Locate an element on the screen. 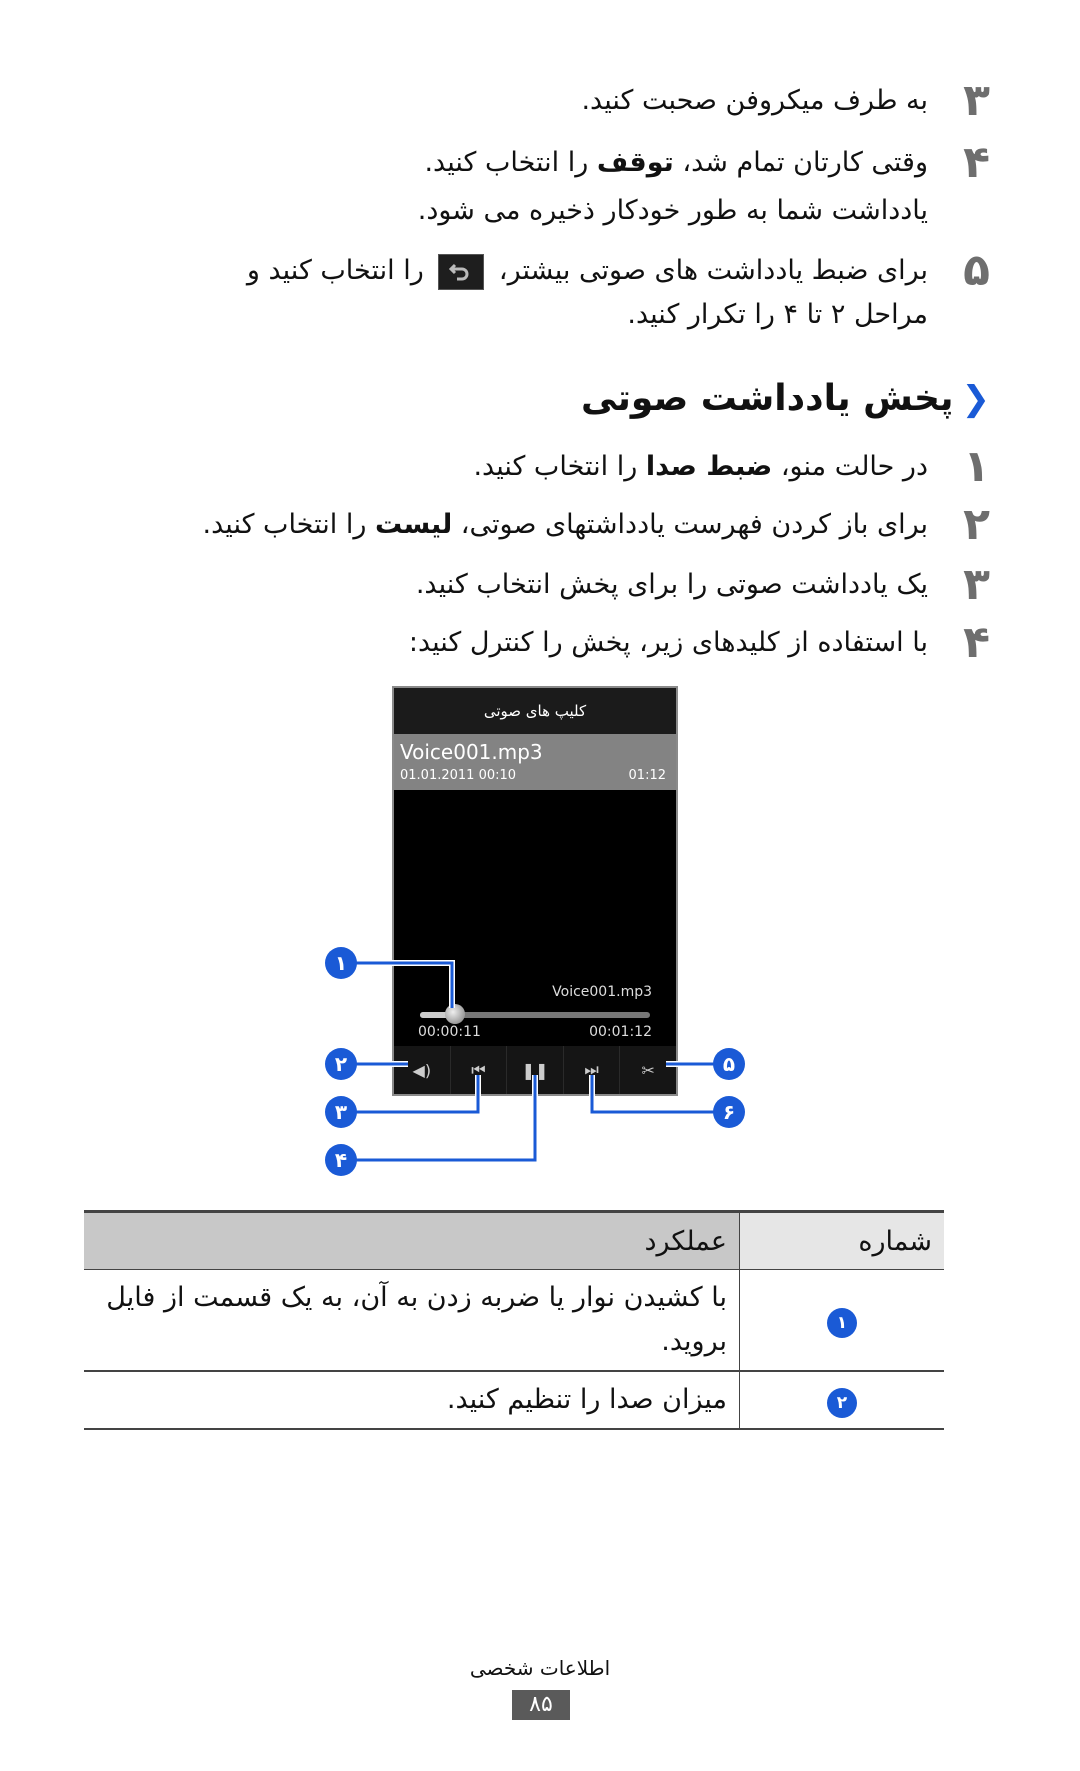  volume-icon: ◀) is located at coordinates (422, 1070).